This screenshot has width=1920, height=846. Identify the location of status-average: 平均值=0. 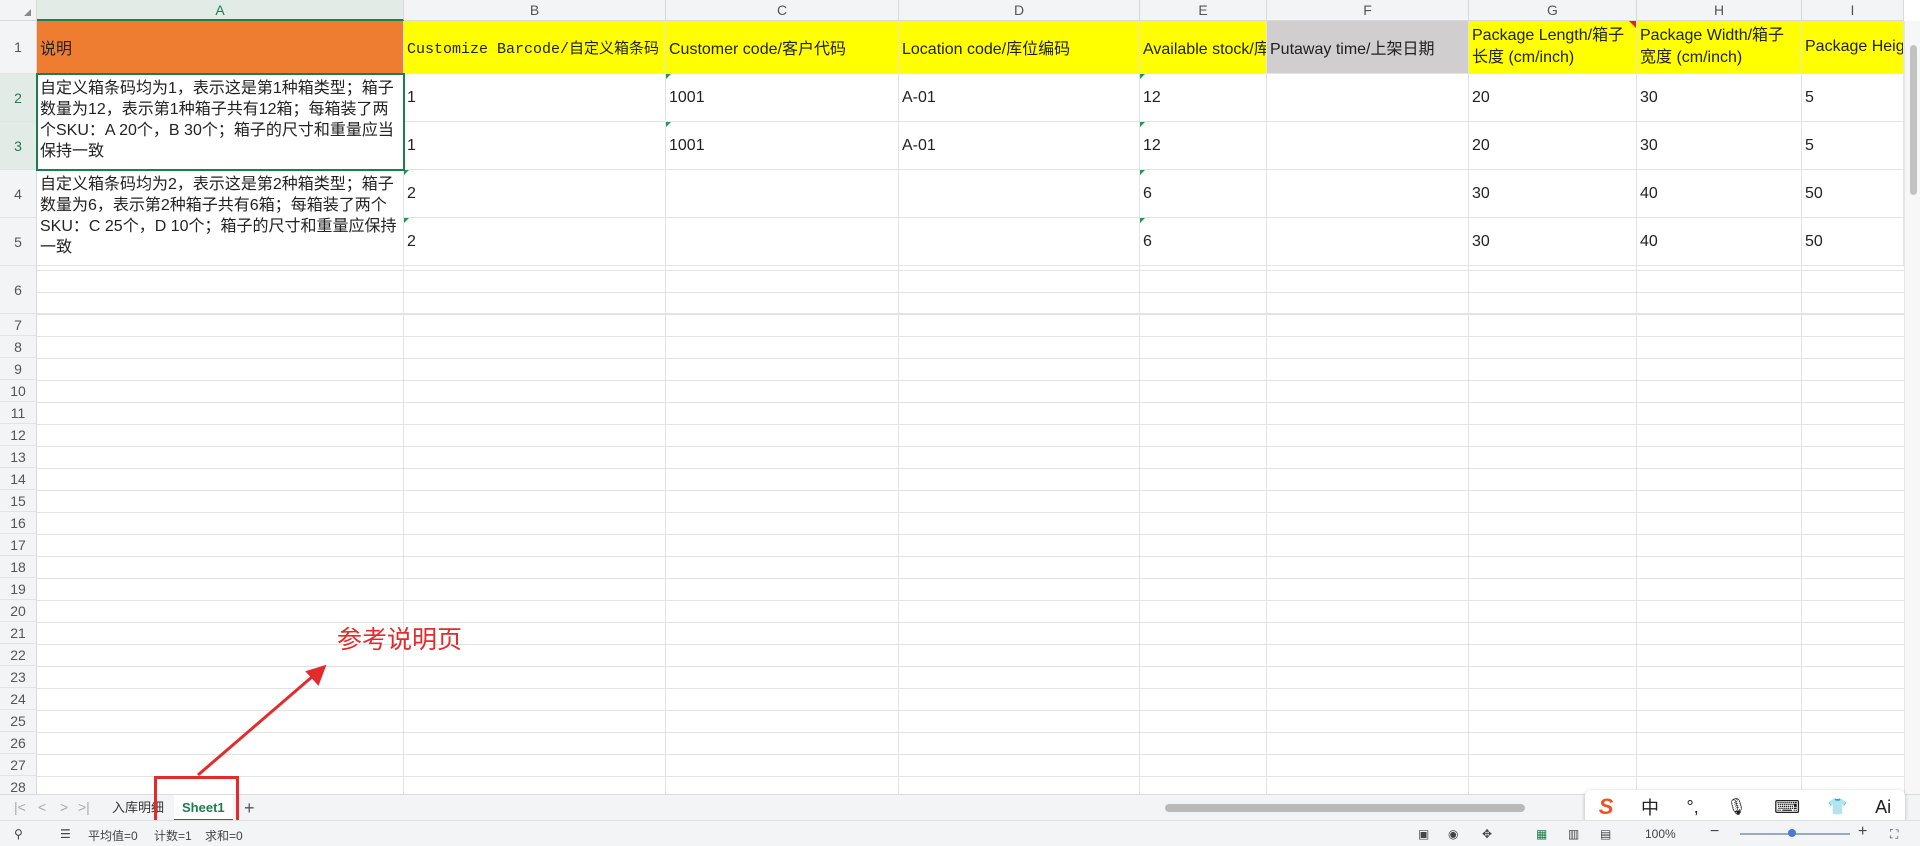
(113, 835).